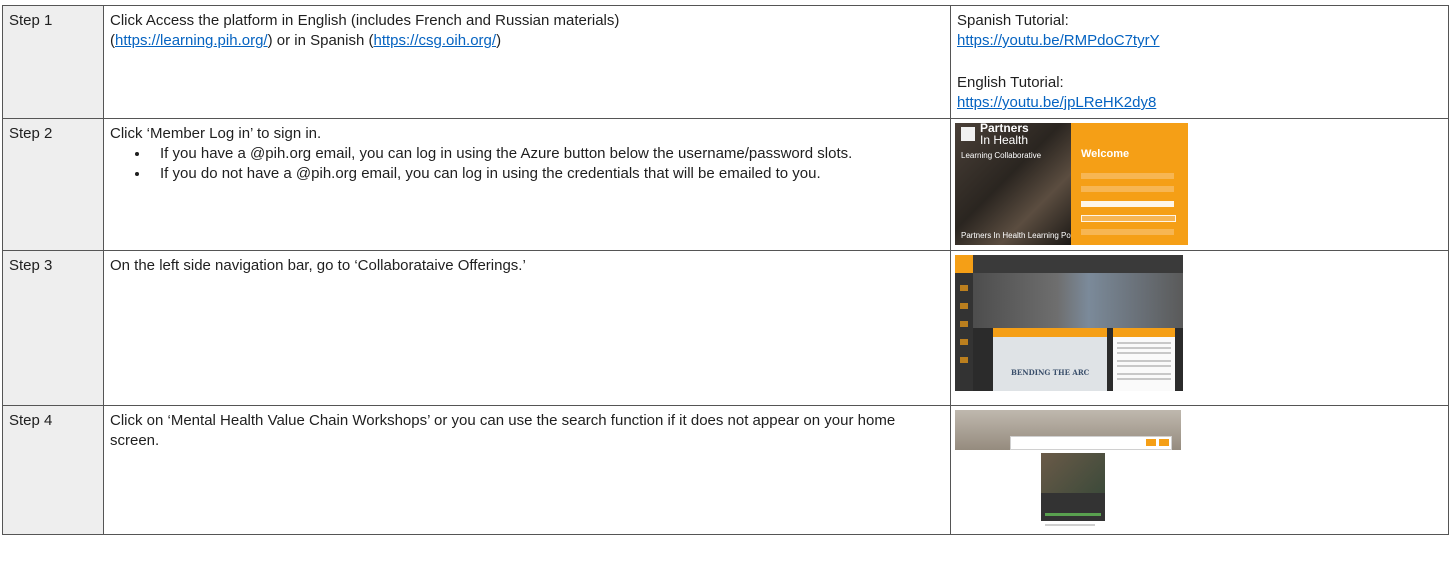 This screenshot has width=1450, height=577. What do you see at coordinates (53, 470) in the screenshot?
I see `step-label: Step 4` at bounding box center [53, 470].